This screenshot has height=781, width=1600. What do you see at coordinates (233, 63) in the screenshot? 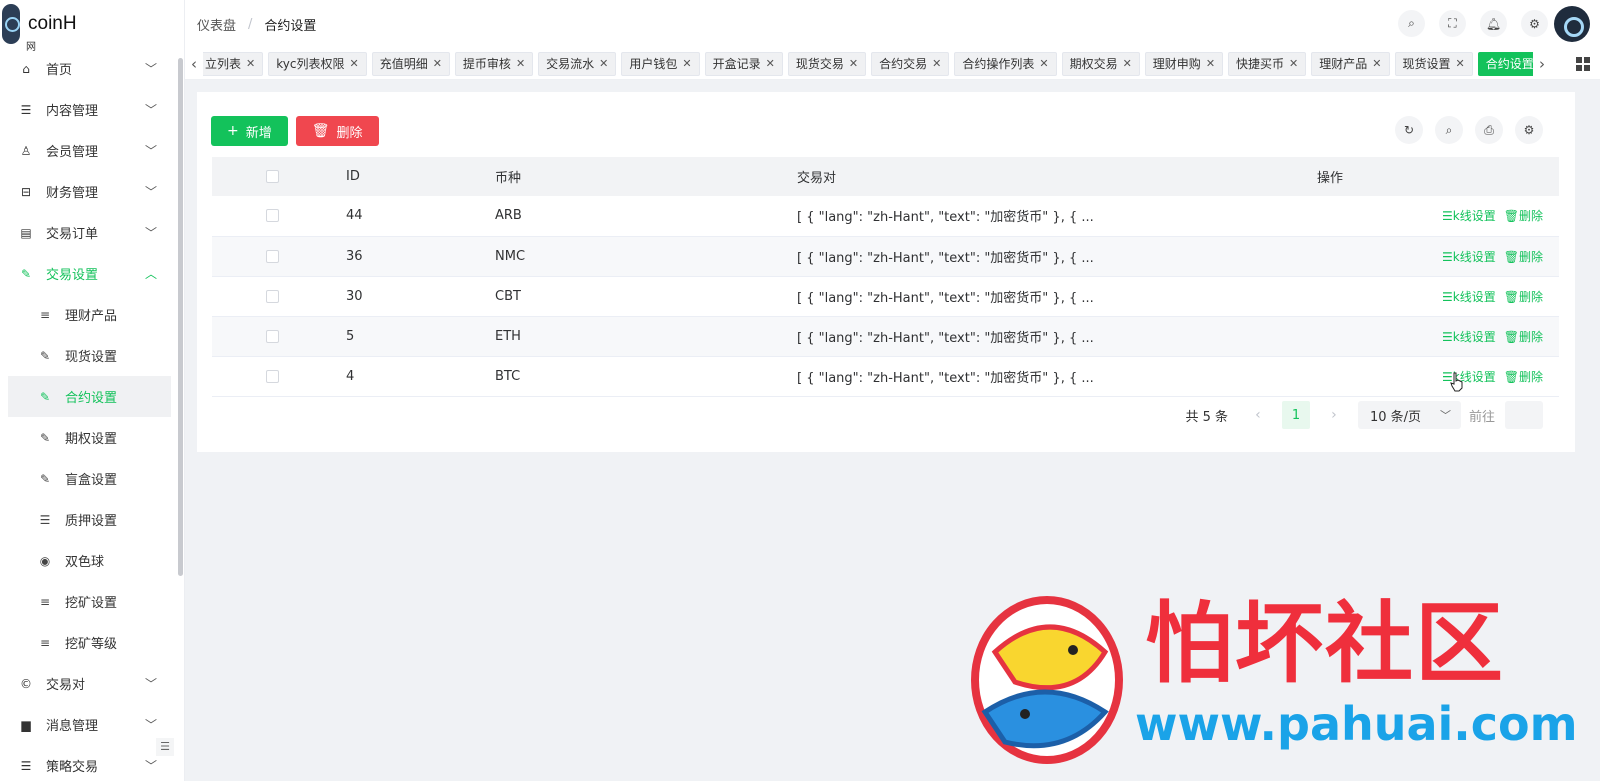
I see `tab-0: 立列表 ✕` at bounding box center [233, 63].